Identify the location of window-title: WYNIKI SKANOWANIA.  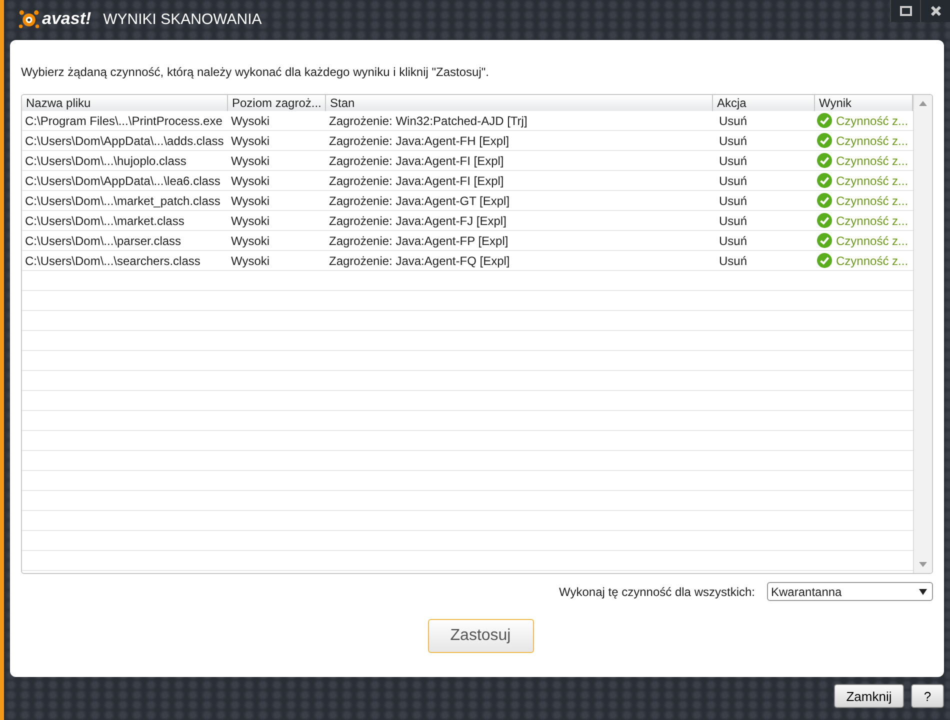
(182, 19).